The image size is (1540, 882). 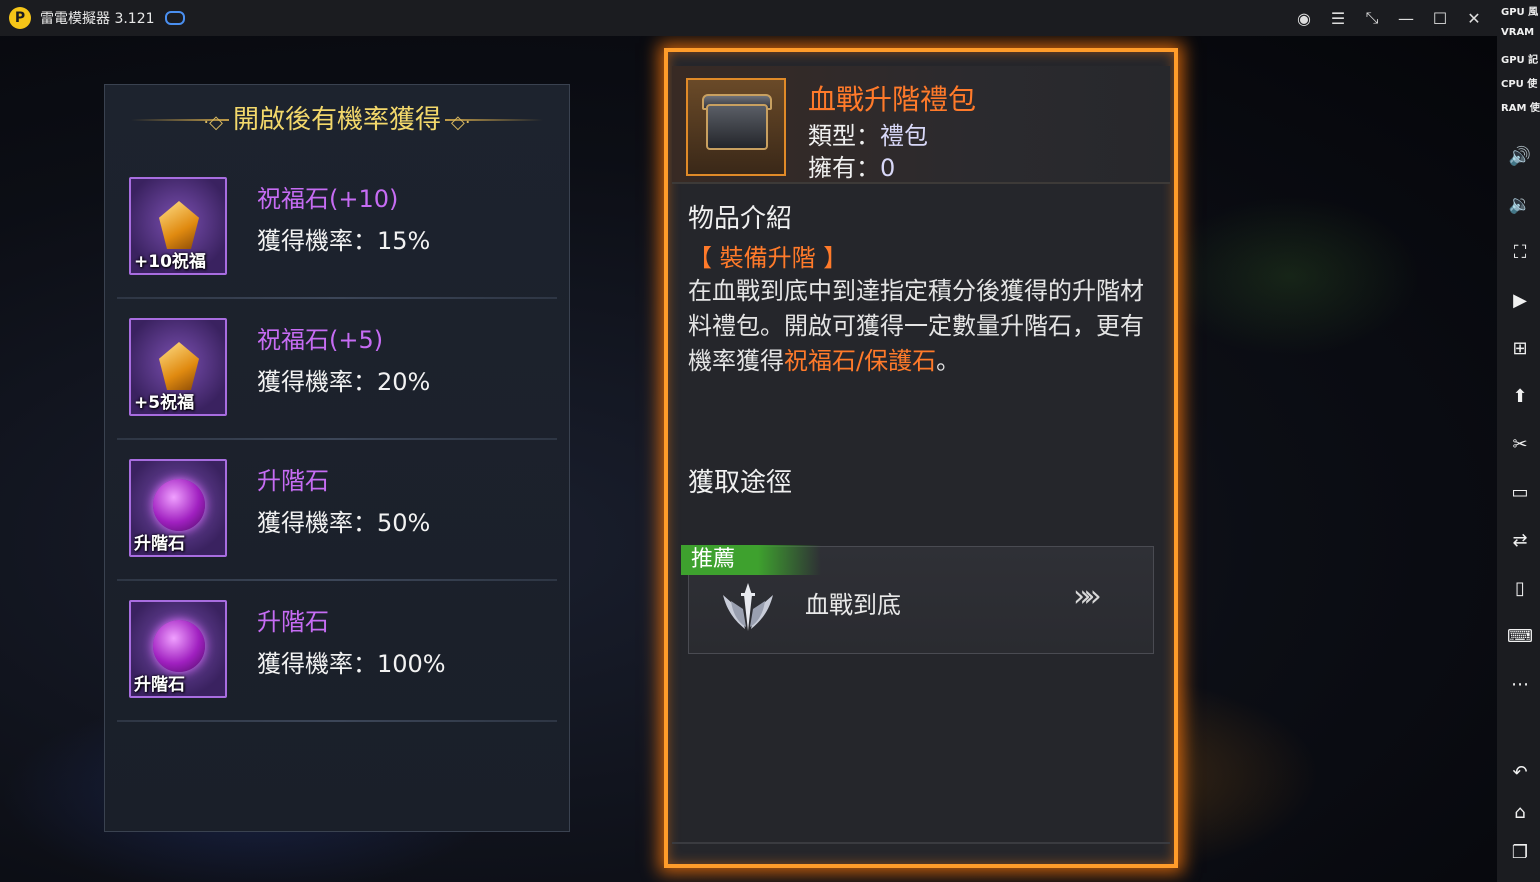 What do you see at coordinates (97, 19) in the screenshot?
I see `window-title: 雷電模擬器 3.121` at bounding box center [97, 19].